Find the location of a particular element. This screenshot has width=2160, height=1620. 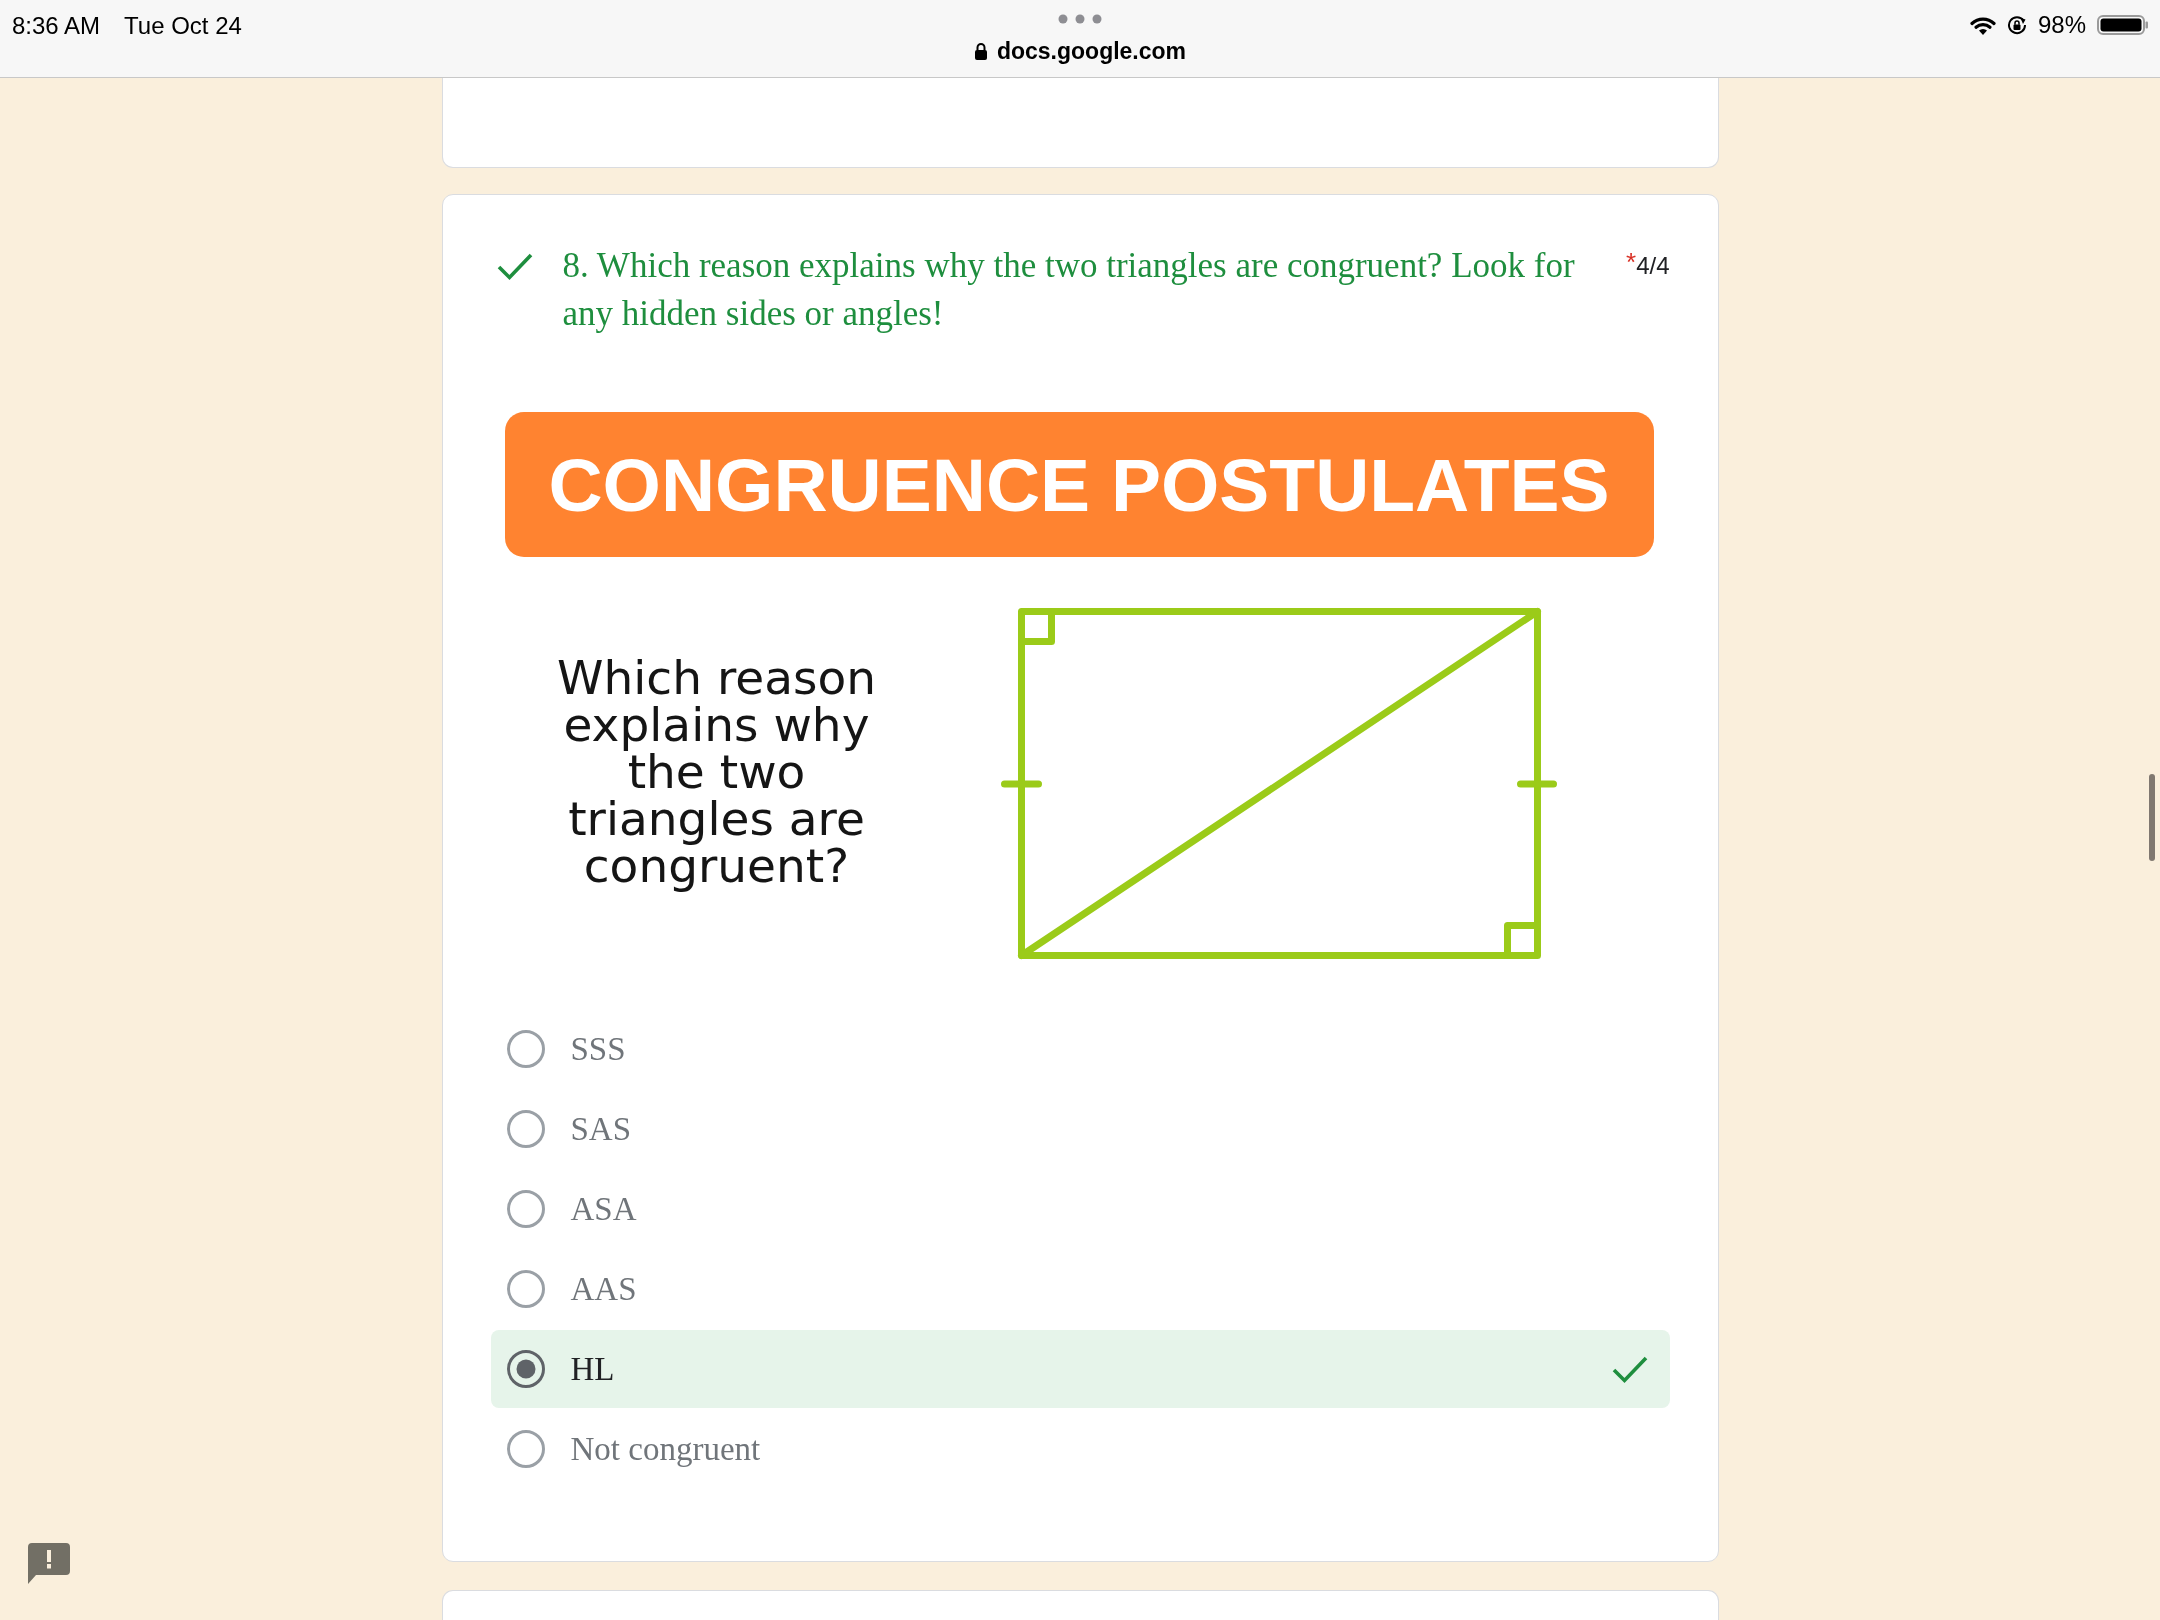

option-label: HL is located at coordinates (592, 1369).